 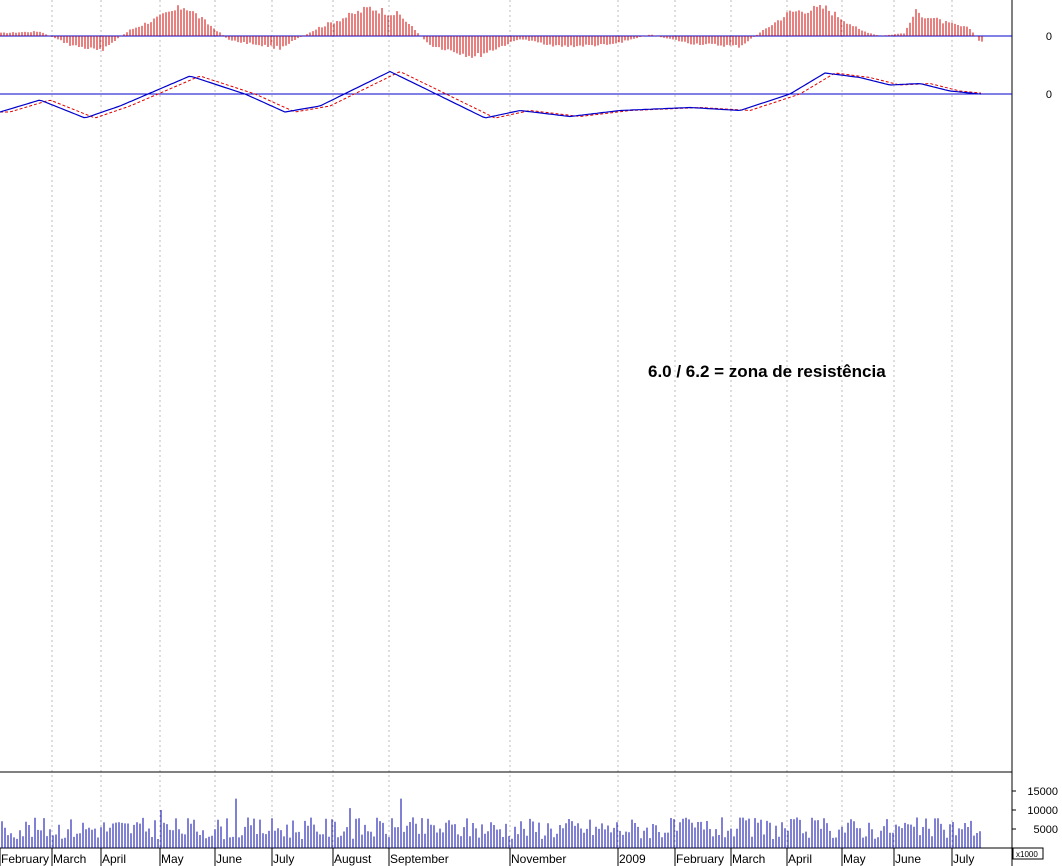 What do you see at coordinates (1042, 792) in the screenshot?
I see `volume-axis-label: 15000` at bounding box center [1042, 792].